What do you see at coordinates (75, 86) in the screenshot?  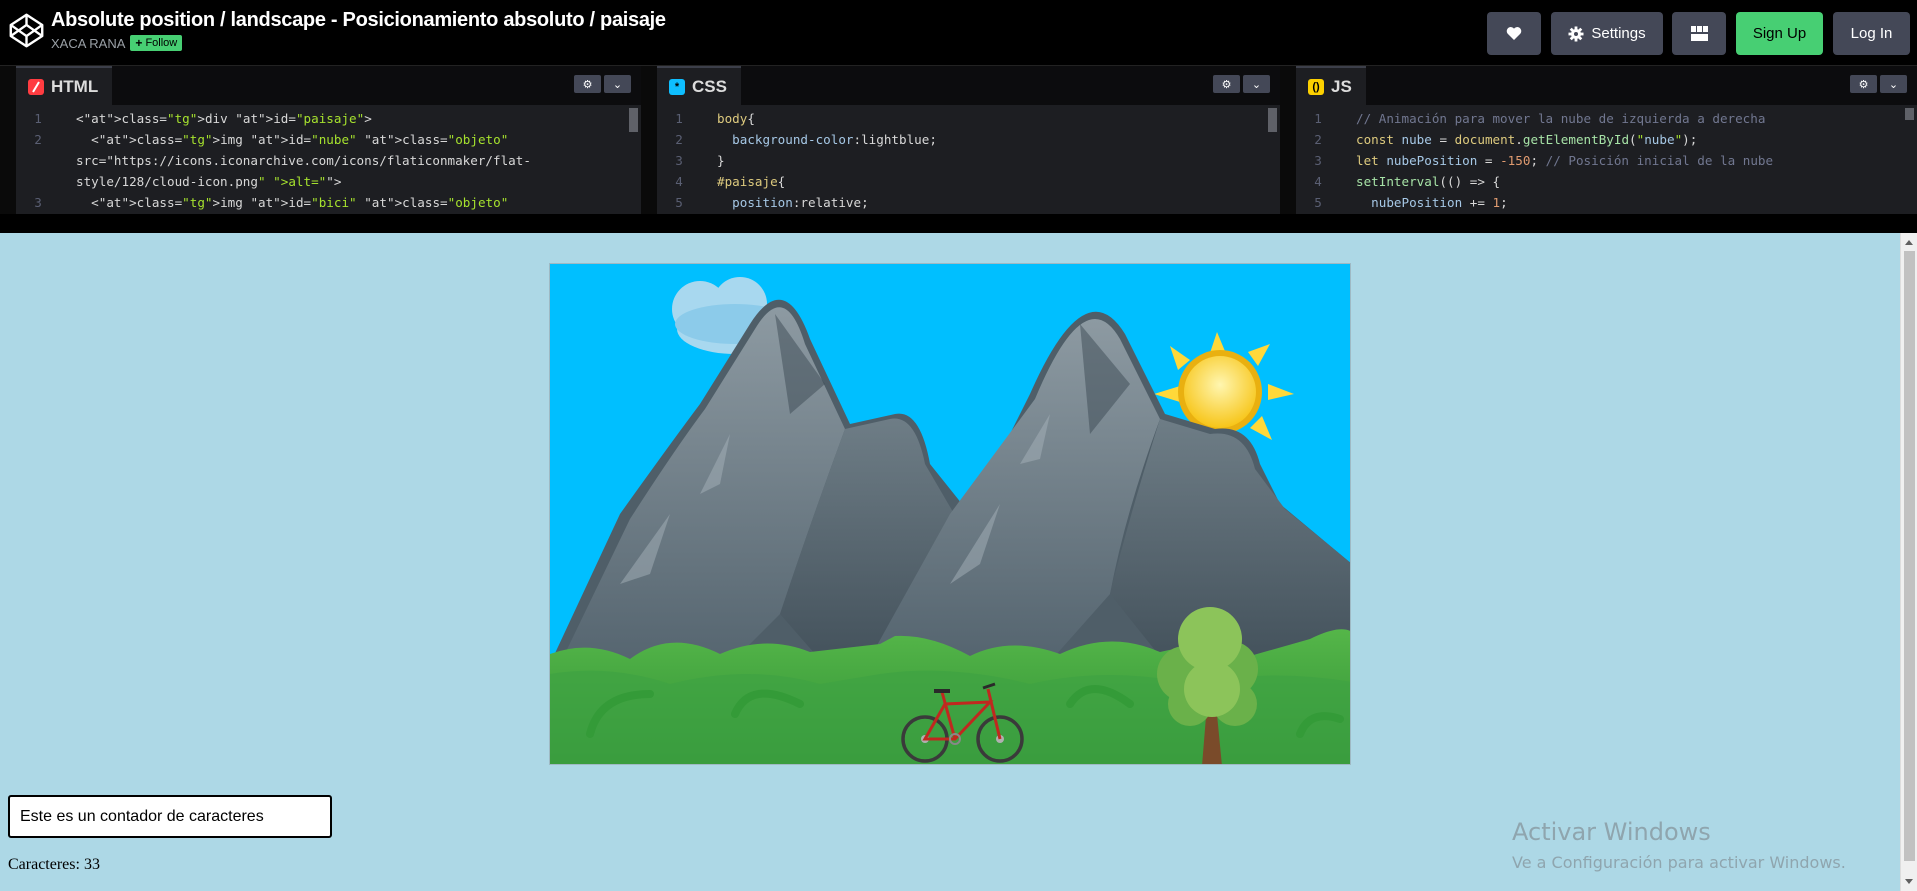 I see `tab-html-label: HTML` at bounding box center [75, 86].